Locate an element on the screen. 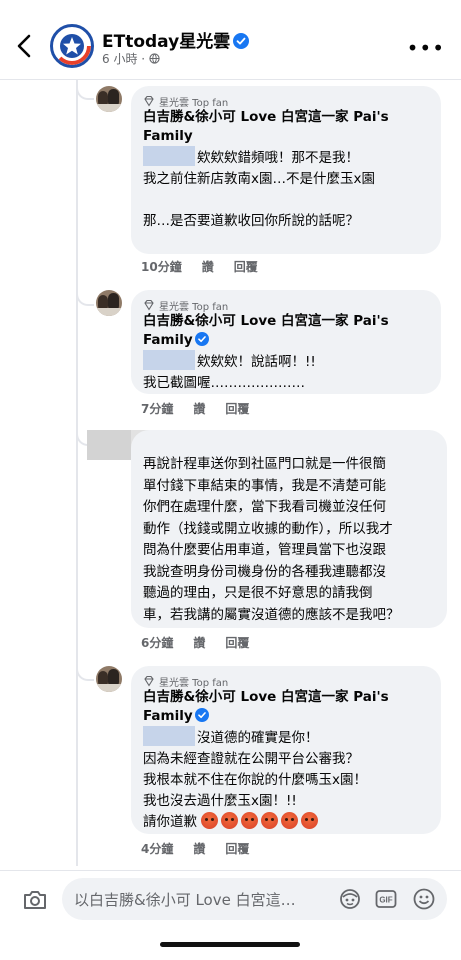  page-avatar is located at coordinates (72, 46).